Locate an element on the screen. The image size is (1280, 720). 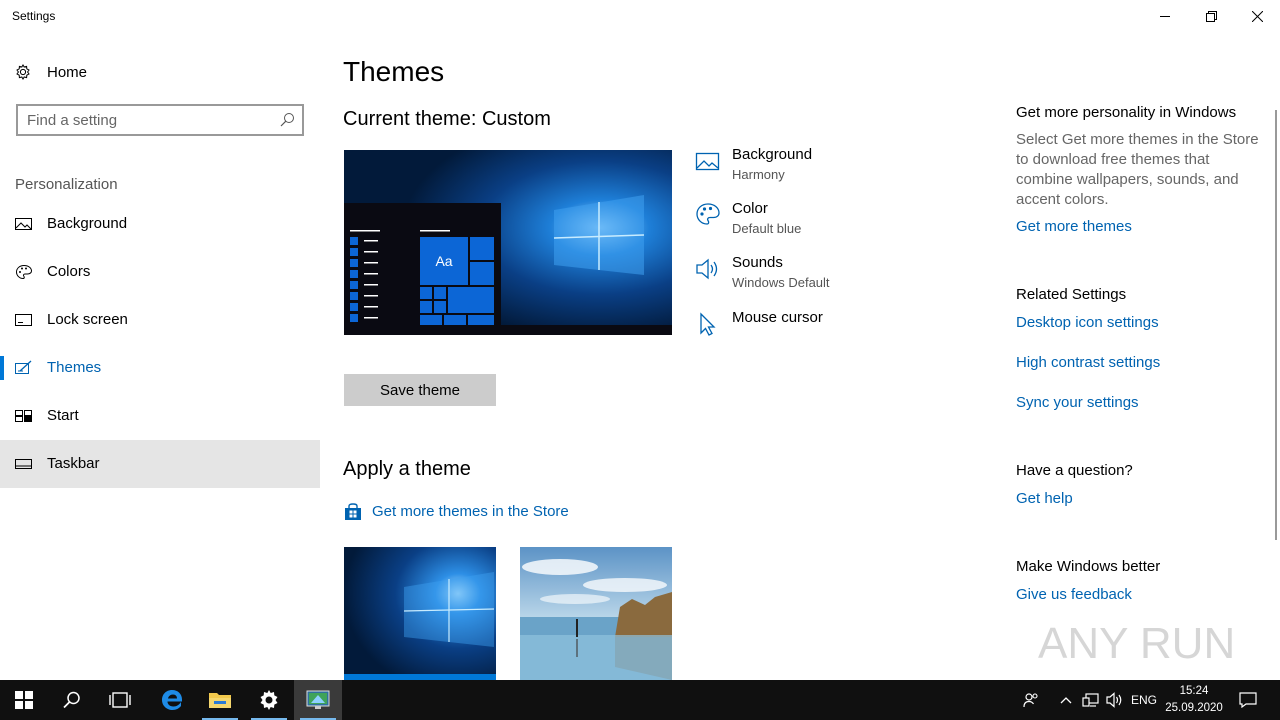
store-link-label: Get more themes in the Store is located at coordinates (470, 511).